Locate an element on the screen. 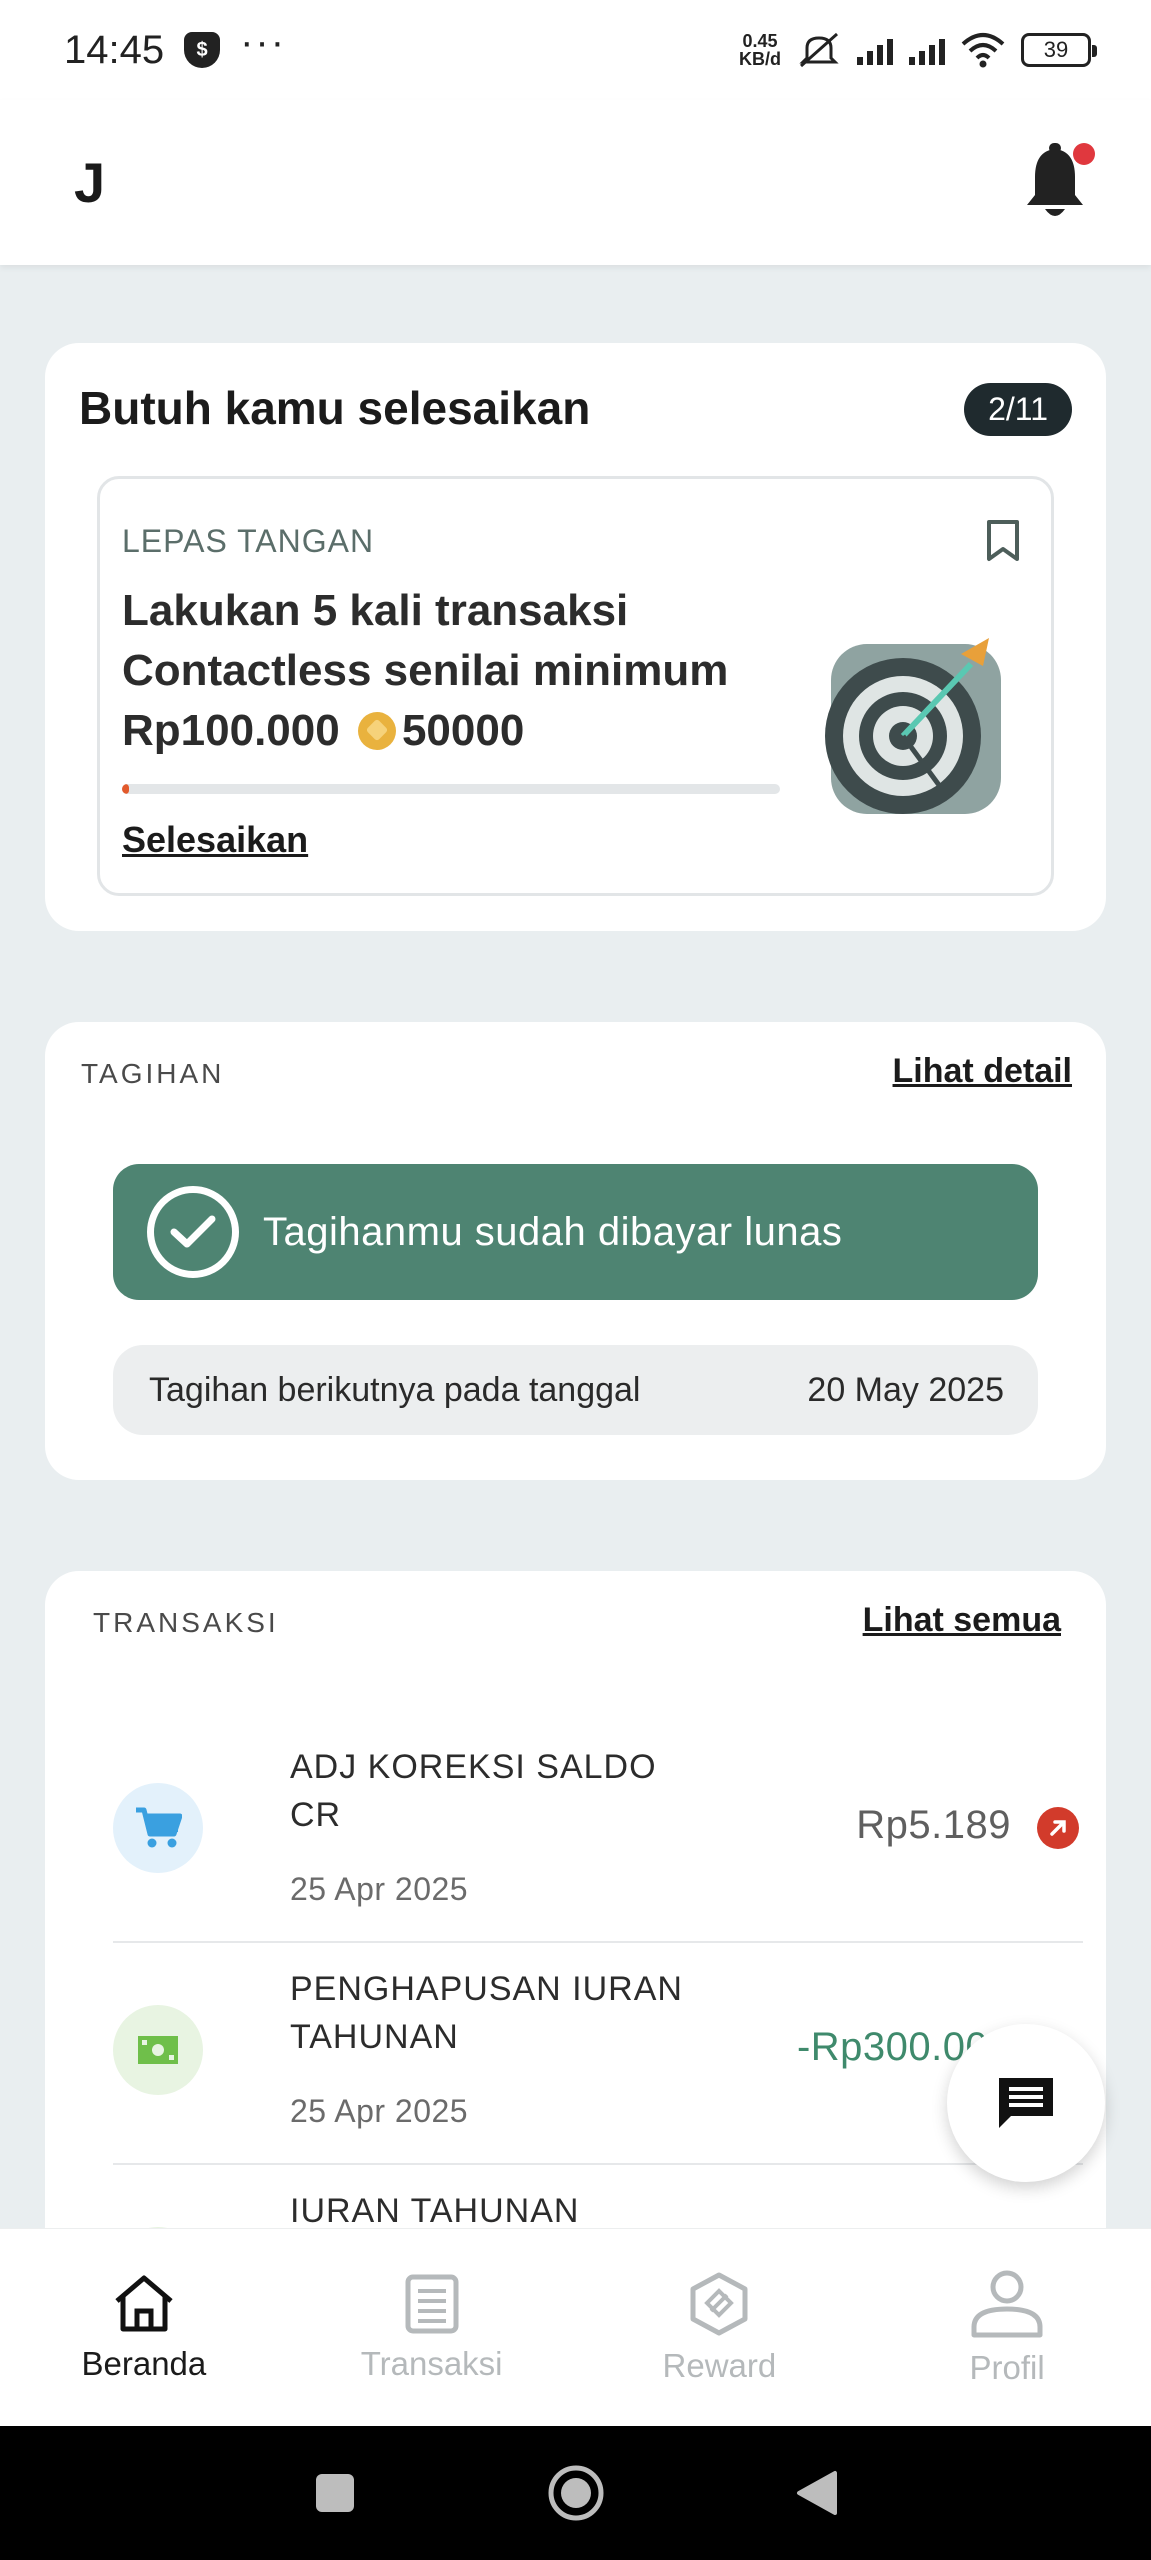 The image size is (1151, 2560). check-circle-icon is located at coordinates (193, 1232).